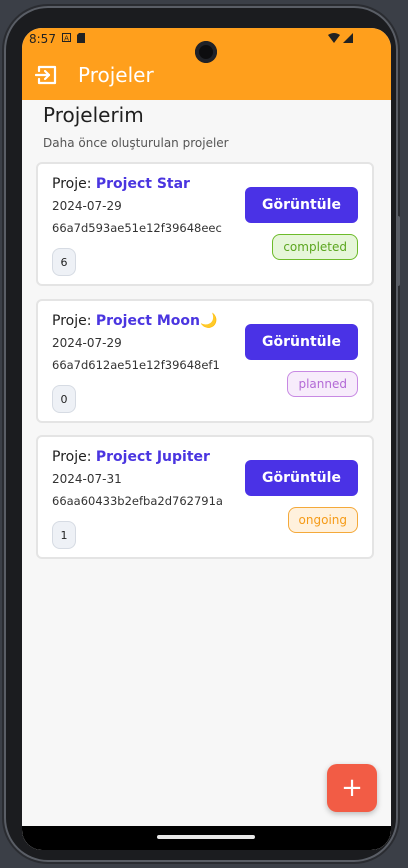 The width and height of the screenshot is (408, 868). What do you see at coordinates (93, 115) in the screenshot?
I see `page-title: Projelerim` at bounding box center [93, 115].